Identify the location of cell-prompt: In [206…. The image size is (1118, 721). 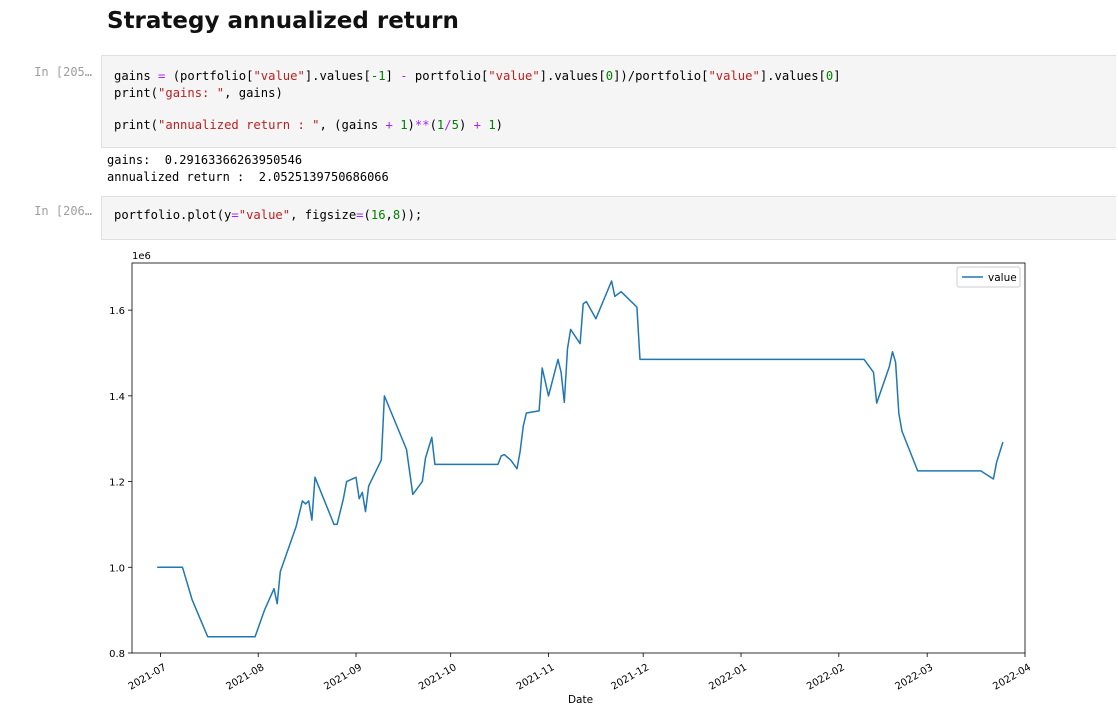
(63, 211).